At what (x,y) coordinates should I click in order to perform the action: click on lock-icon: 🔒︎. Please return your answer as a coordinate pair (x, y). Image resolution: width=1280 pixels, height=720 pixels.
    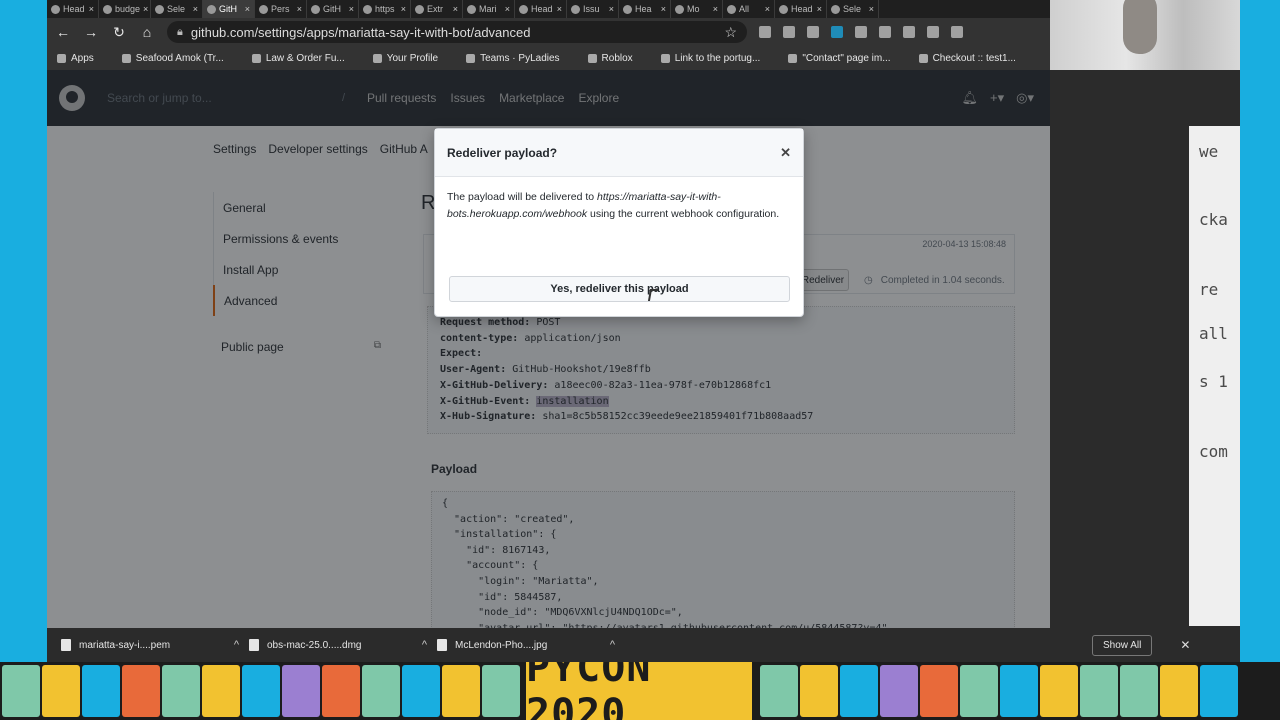
    Looking at the image, I should click on (180, 31).